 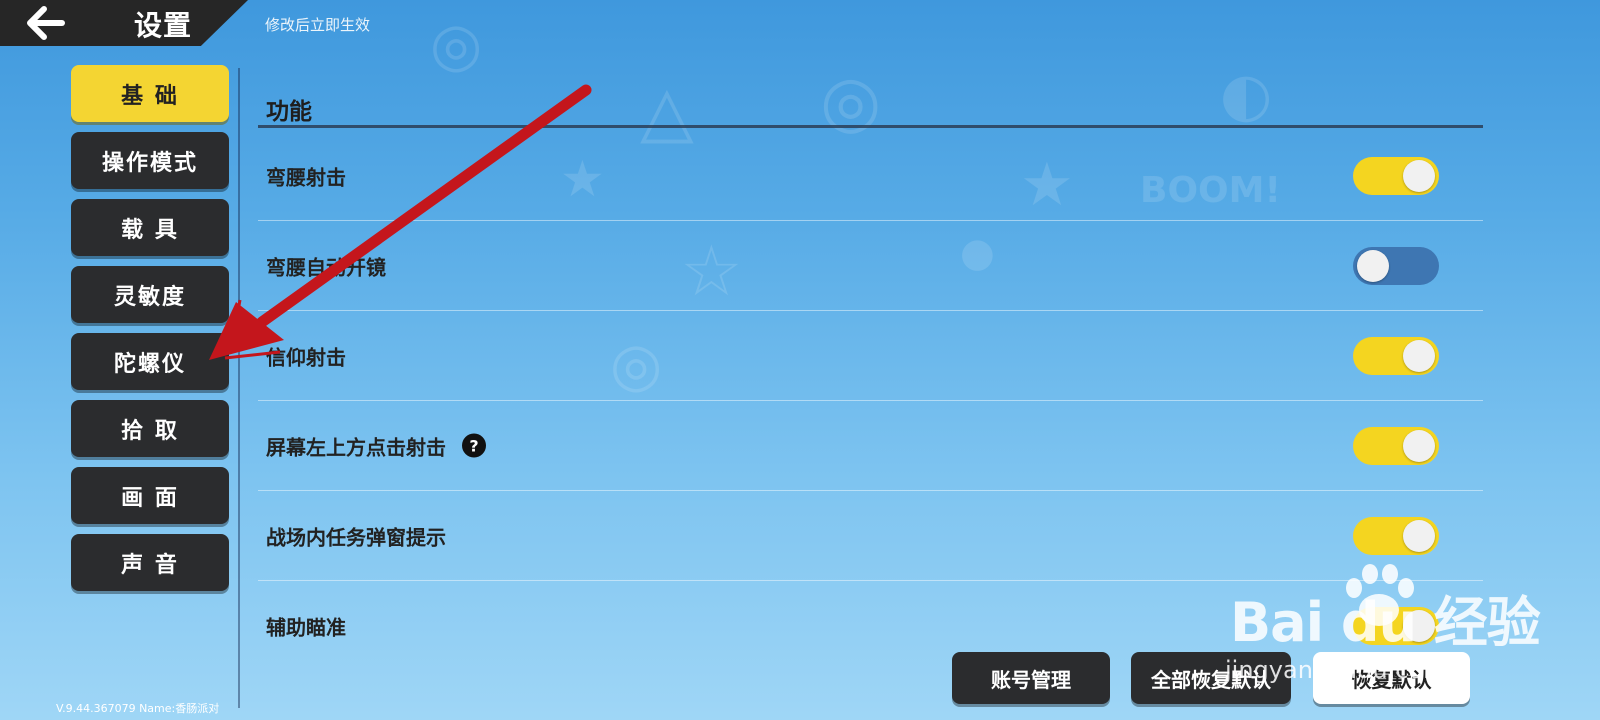 I want to click on setting-row-faith-fire: 信仰射击, so click(x=870, y=356).